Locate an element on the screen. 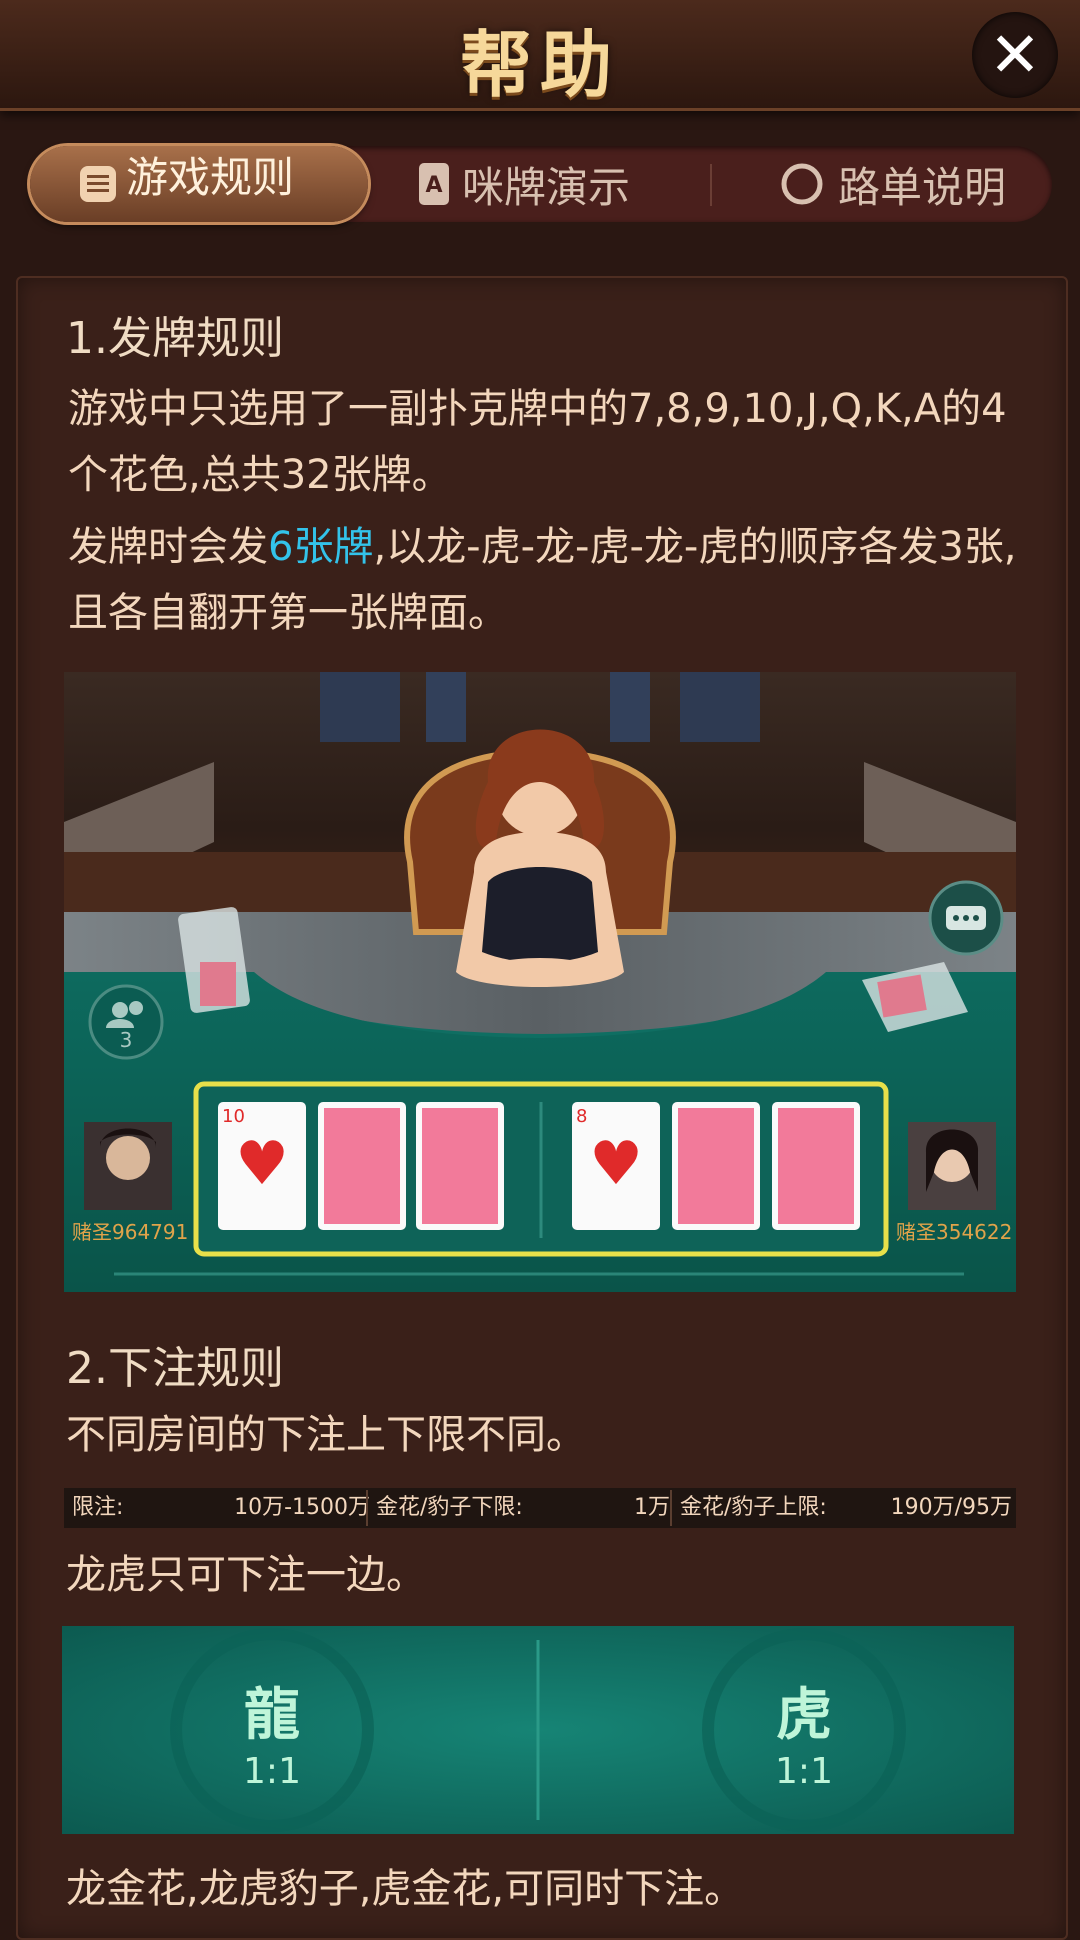  card-icon: A is located at coordinates (434, 184).